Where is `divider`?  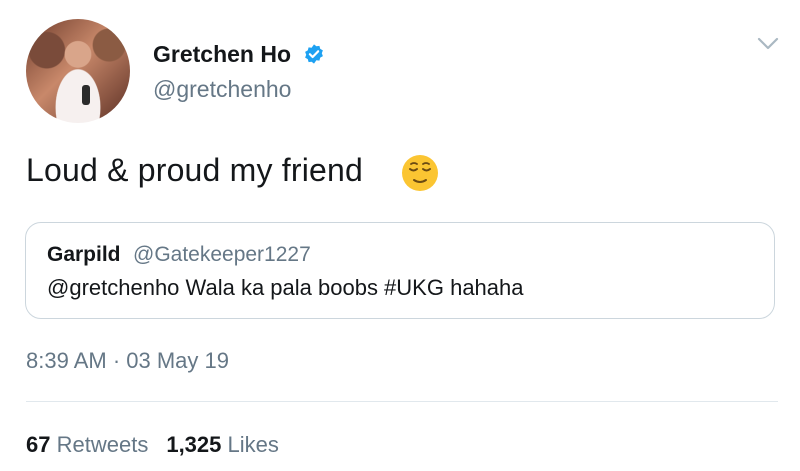 divider is located at coordinates (402, 401).